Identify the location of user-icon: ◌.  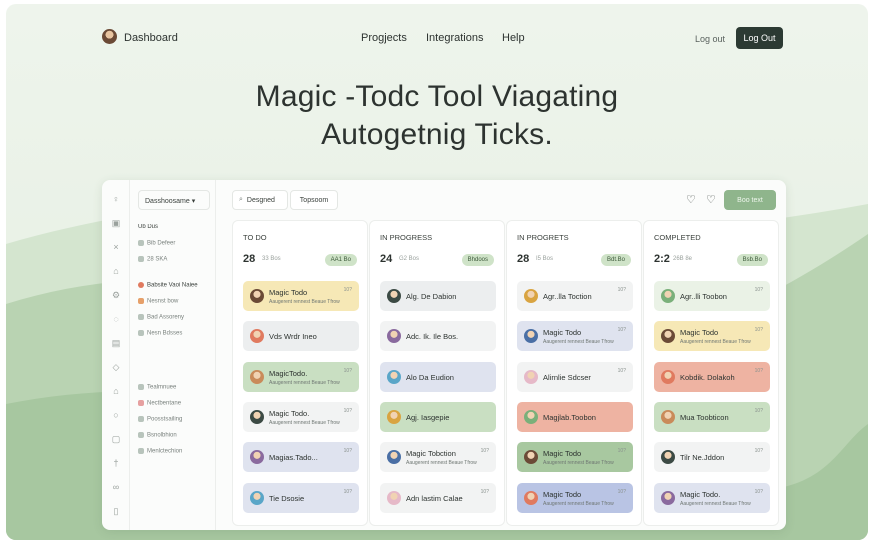
(116, 319).